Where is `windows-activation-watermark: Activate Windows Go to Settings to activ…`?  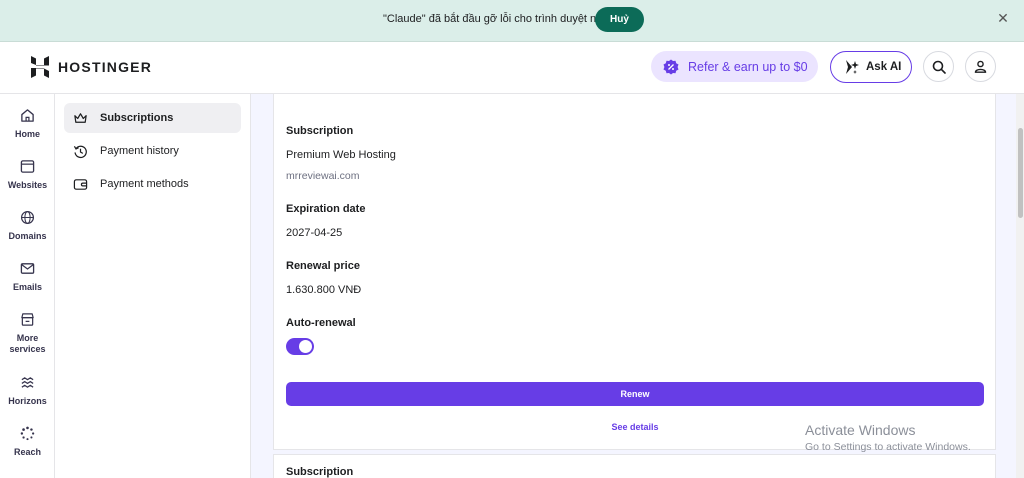
windows-activation-watermark: Activate Windows Go to Settings to activ… is located at coordinates (888, 437).